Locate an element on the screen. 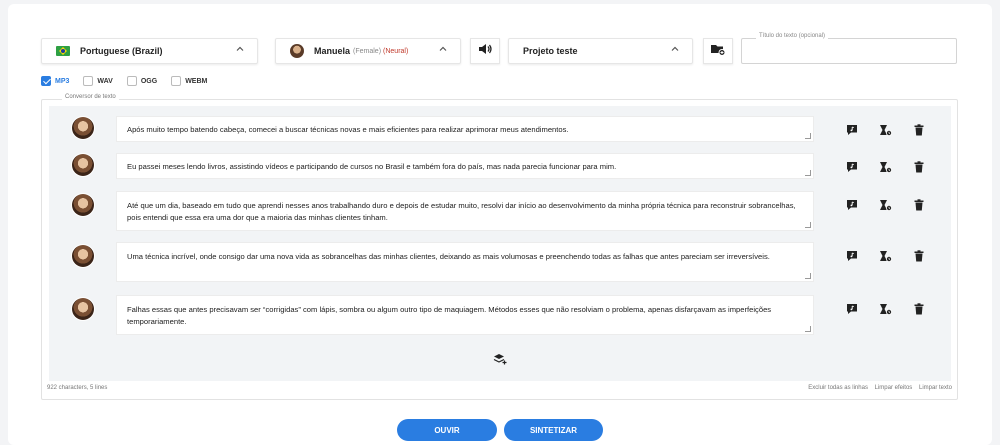 The image size is (1000, 445). add-line-button is located at coordinates (500, 359).